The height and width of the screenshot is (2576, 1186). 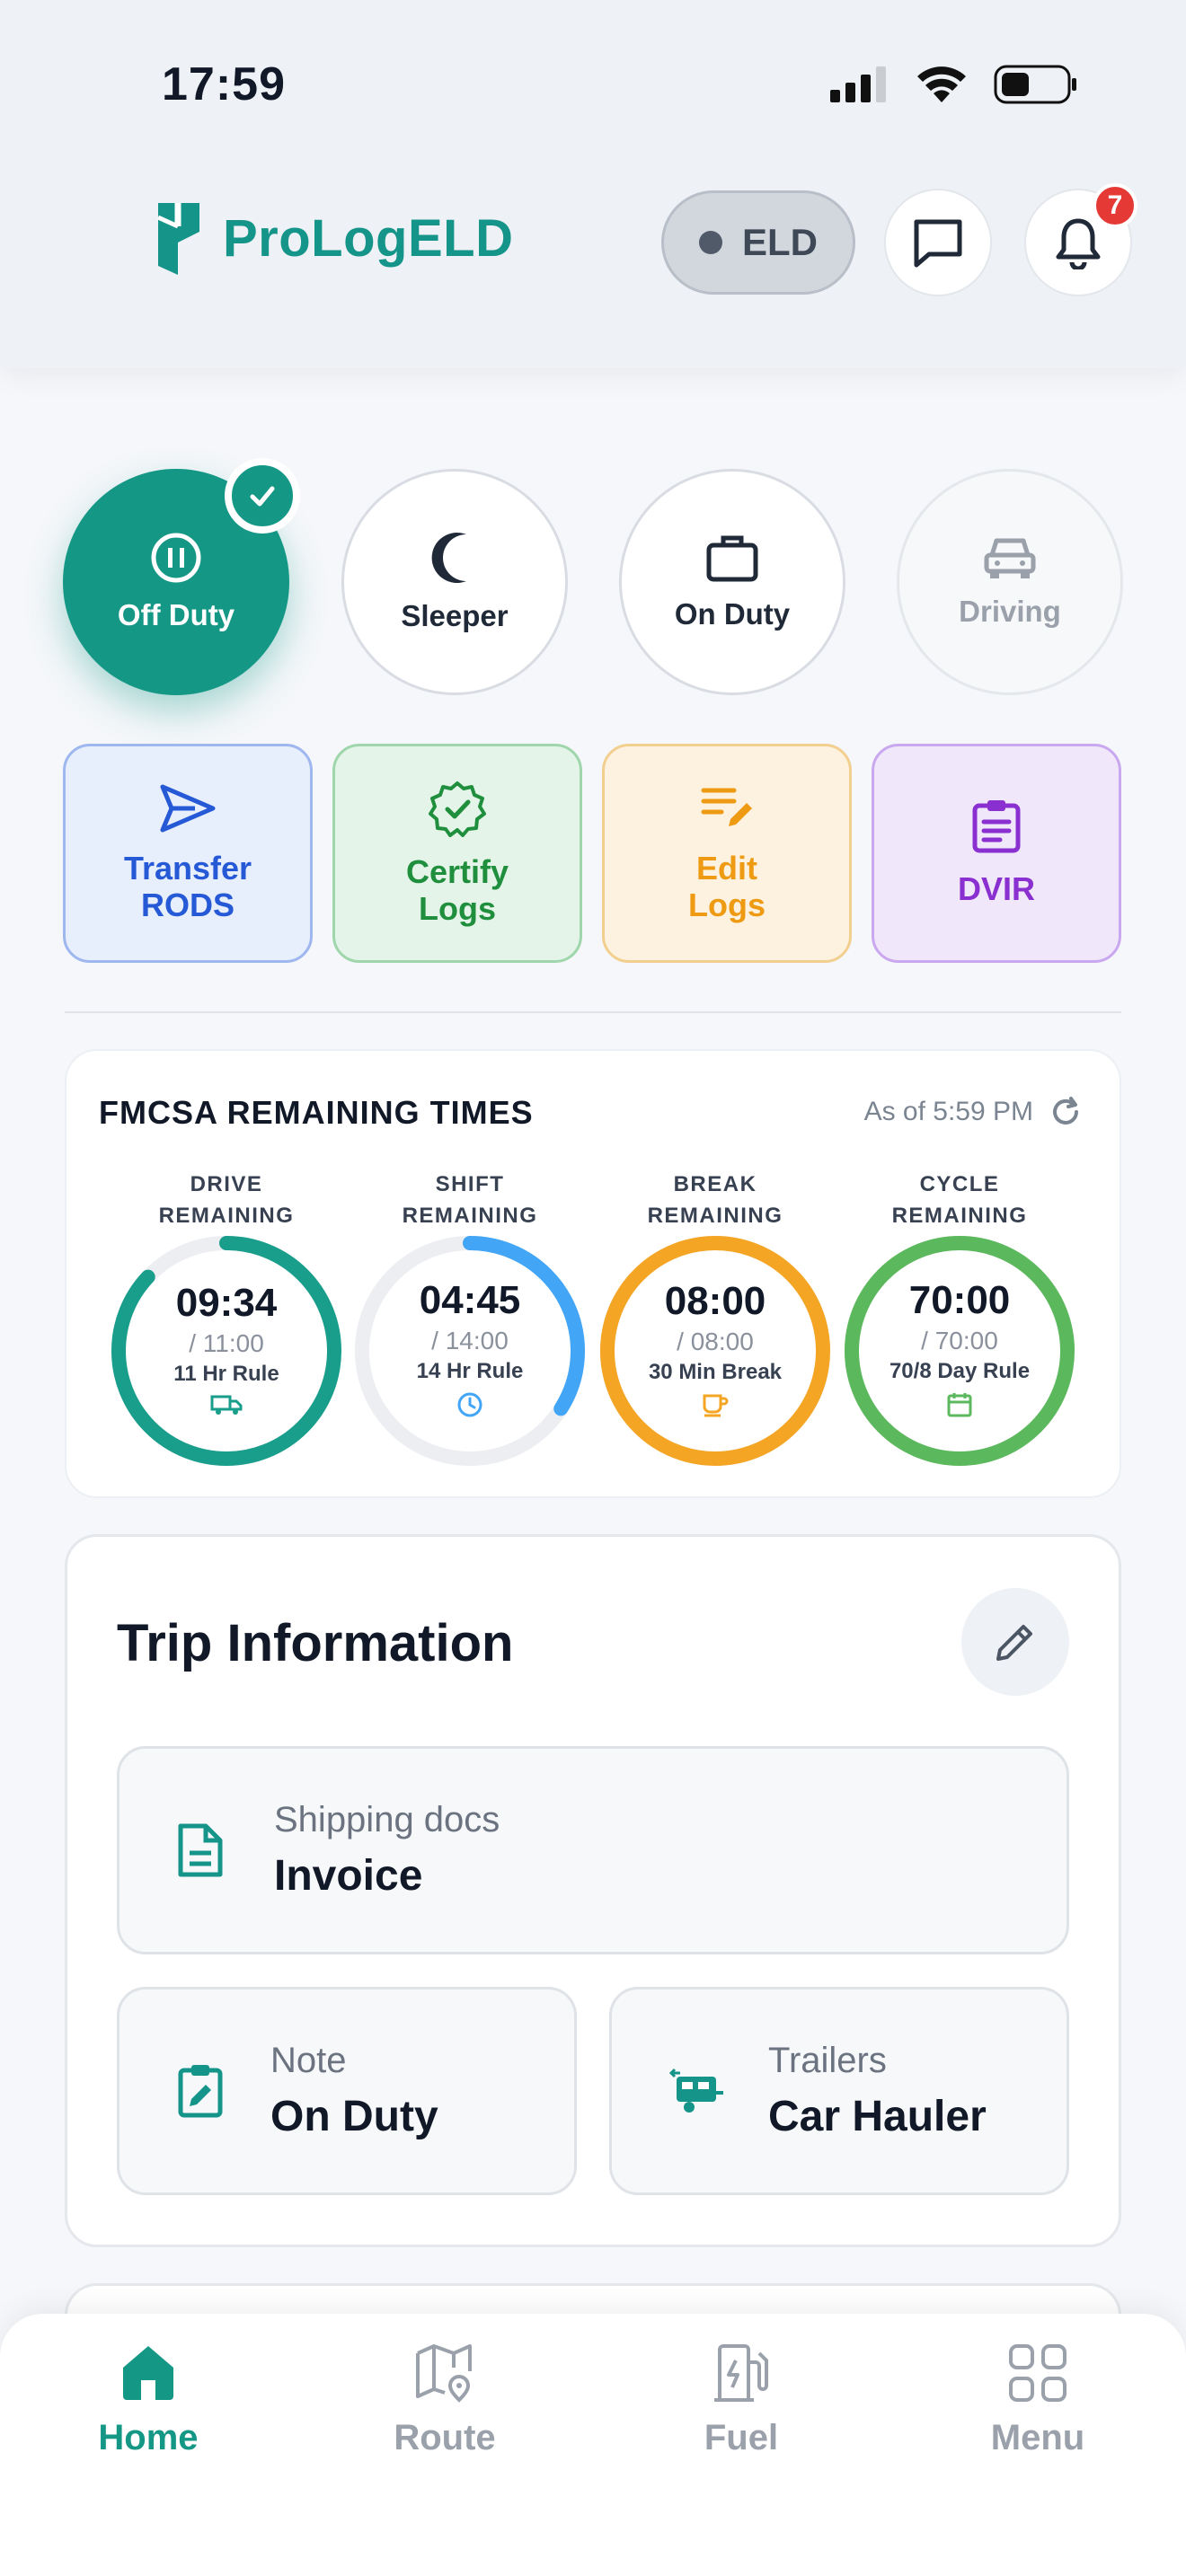 I want to click on gauge-value: 70:00, so click(x=959, y=1300).